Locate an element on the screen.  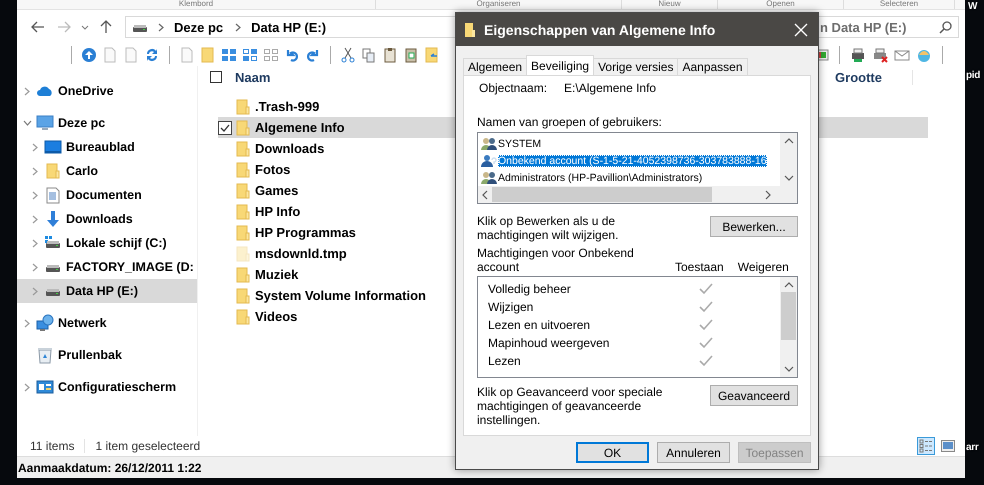
ribbon-group-label: Organiseren is located at coordinates (498, 4).